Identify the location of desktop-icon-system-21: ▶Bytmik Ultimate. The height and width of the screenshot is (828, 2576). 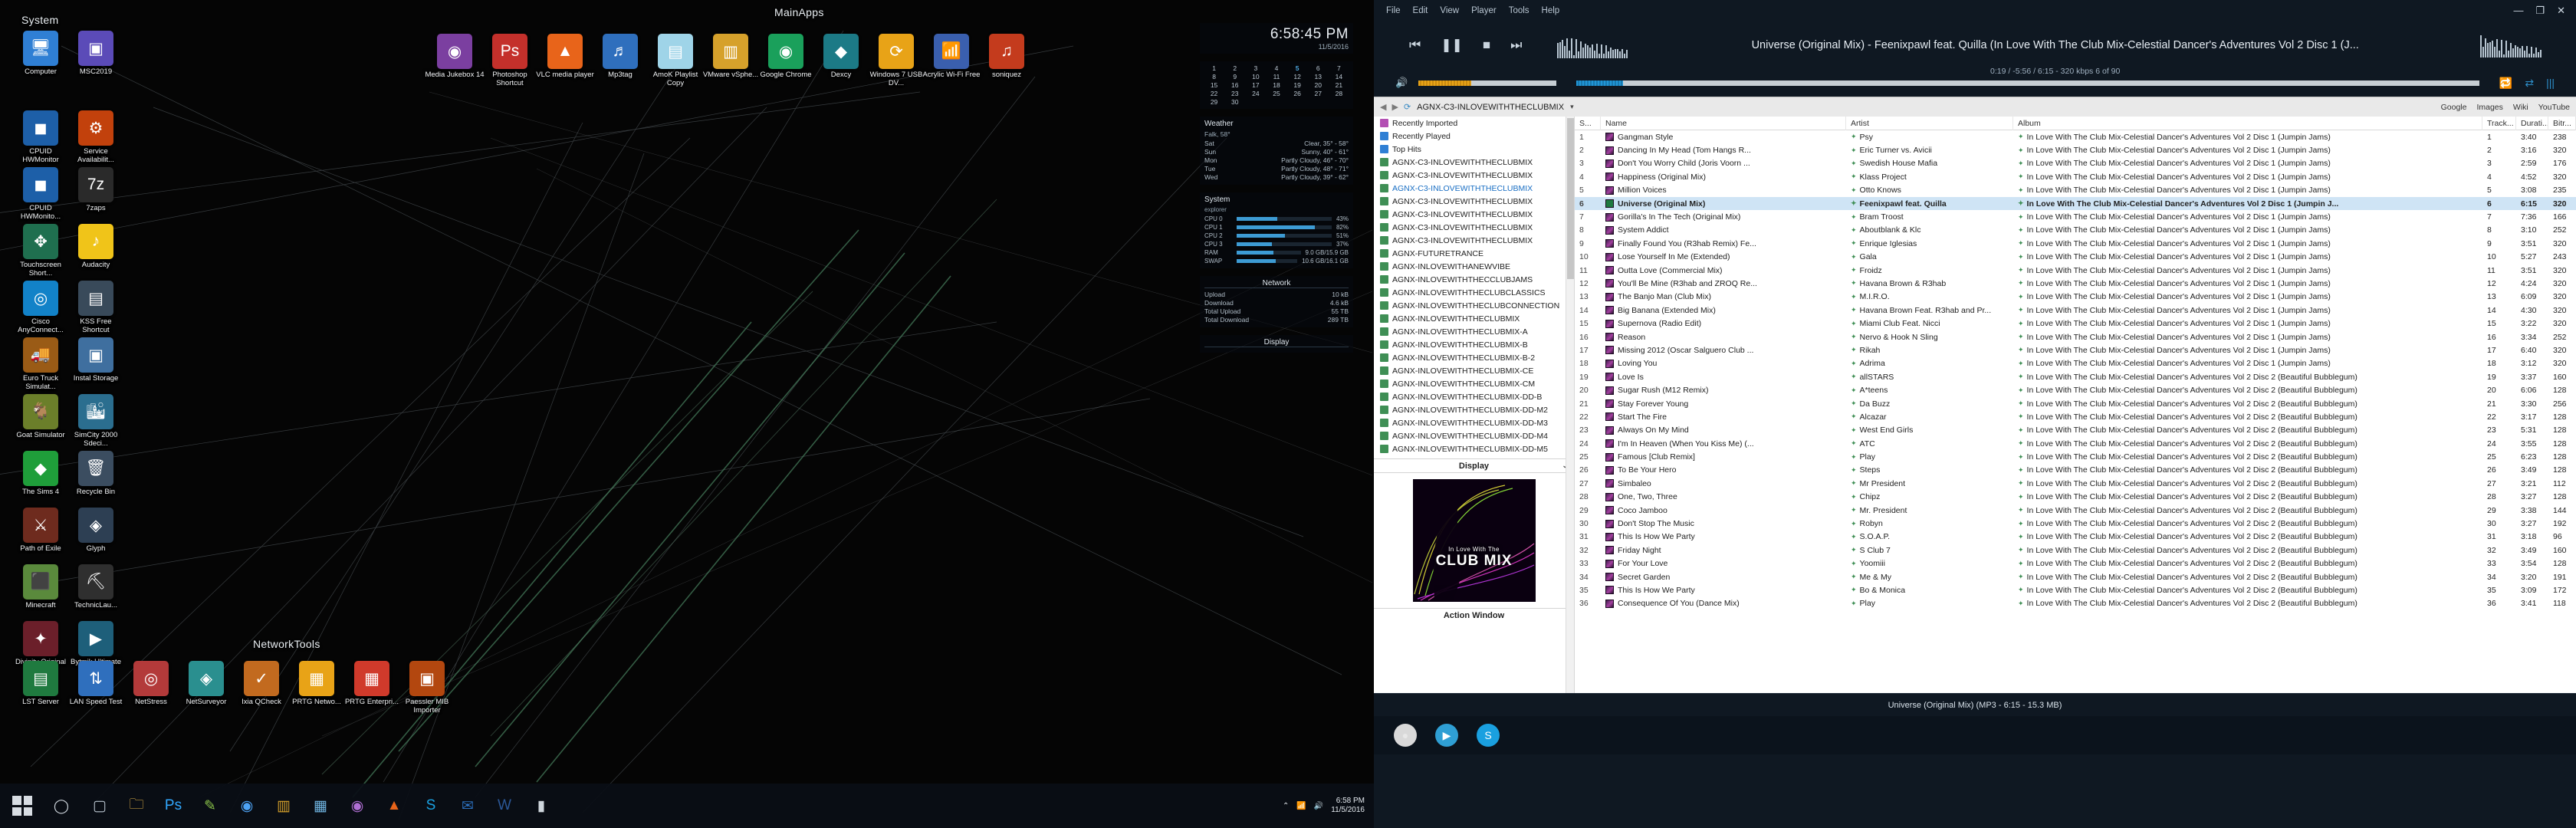
(96, 644).